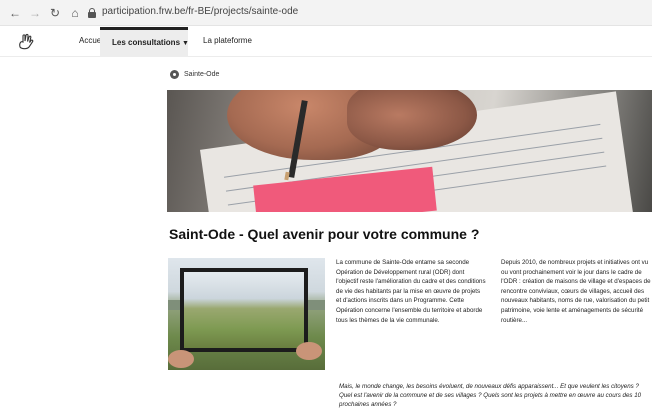  I want to click on reload-icon: ↻, so click(55, 13).